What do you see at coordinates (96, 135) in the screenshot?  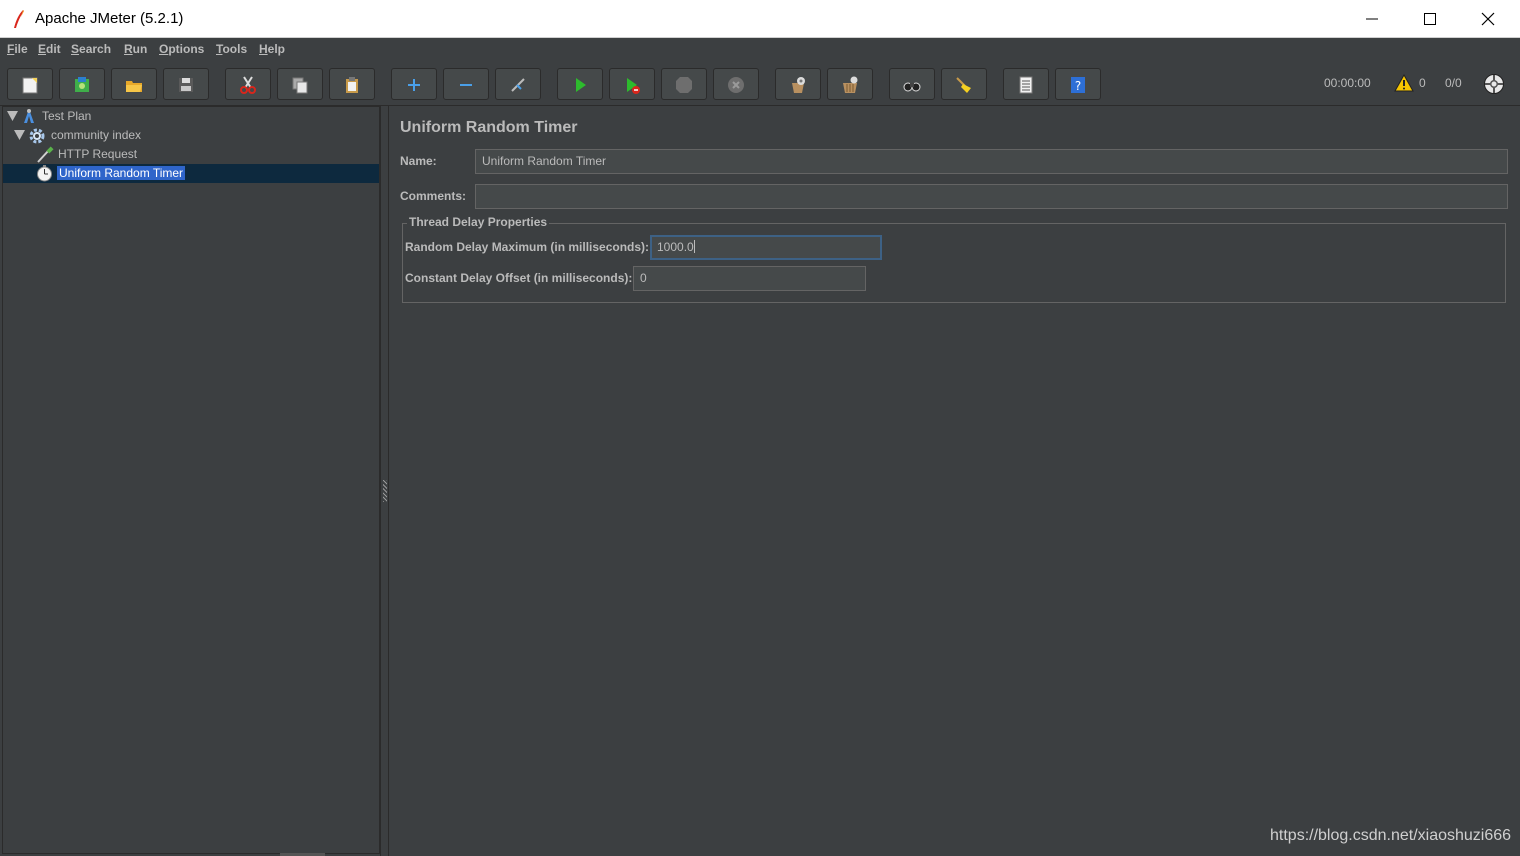 I see `tree-label: community index` at bounding box center [96, 135].